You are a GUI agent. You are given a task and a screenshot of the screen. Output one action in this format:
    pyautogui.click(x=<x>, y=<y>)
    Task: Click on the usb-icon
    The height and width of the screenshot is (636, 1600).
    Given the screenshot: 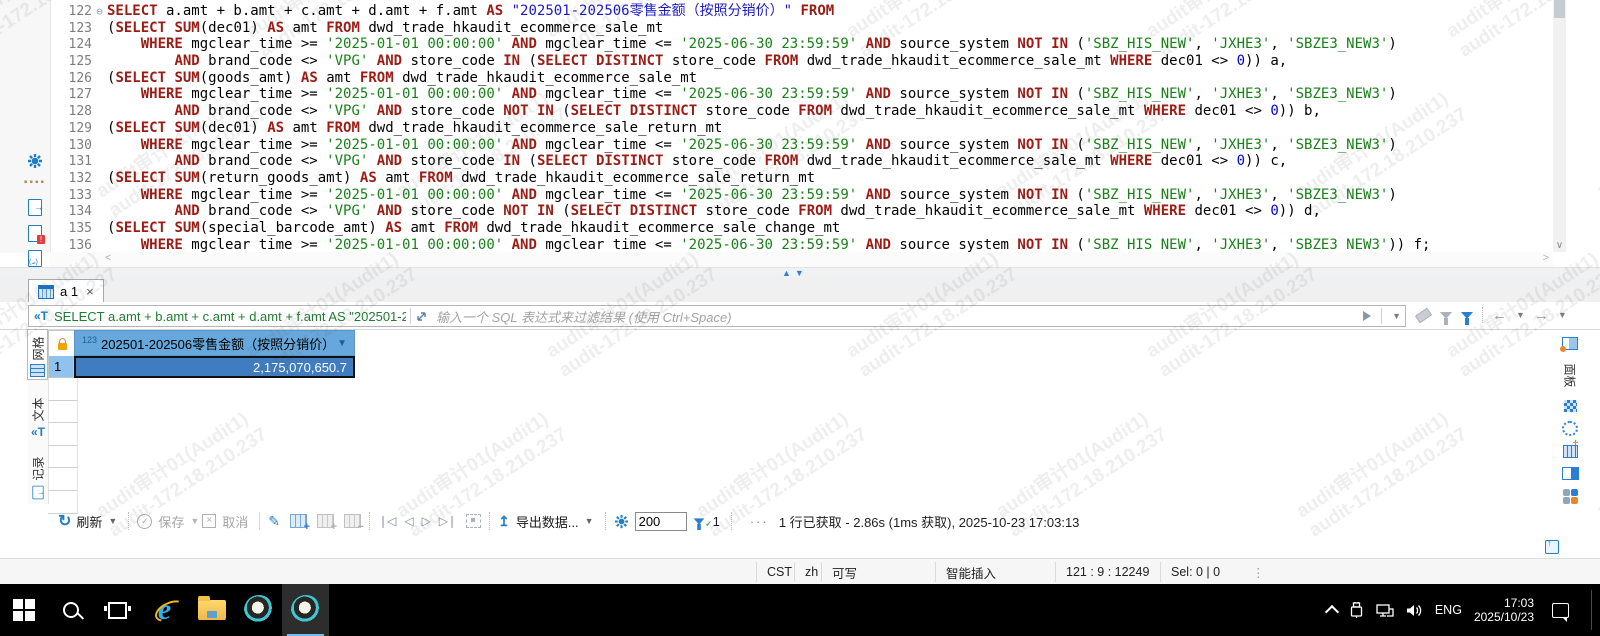 What is the action you would take?
    pyautogui.click(x=1356, y=610)
    